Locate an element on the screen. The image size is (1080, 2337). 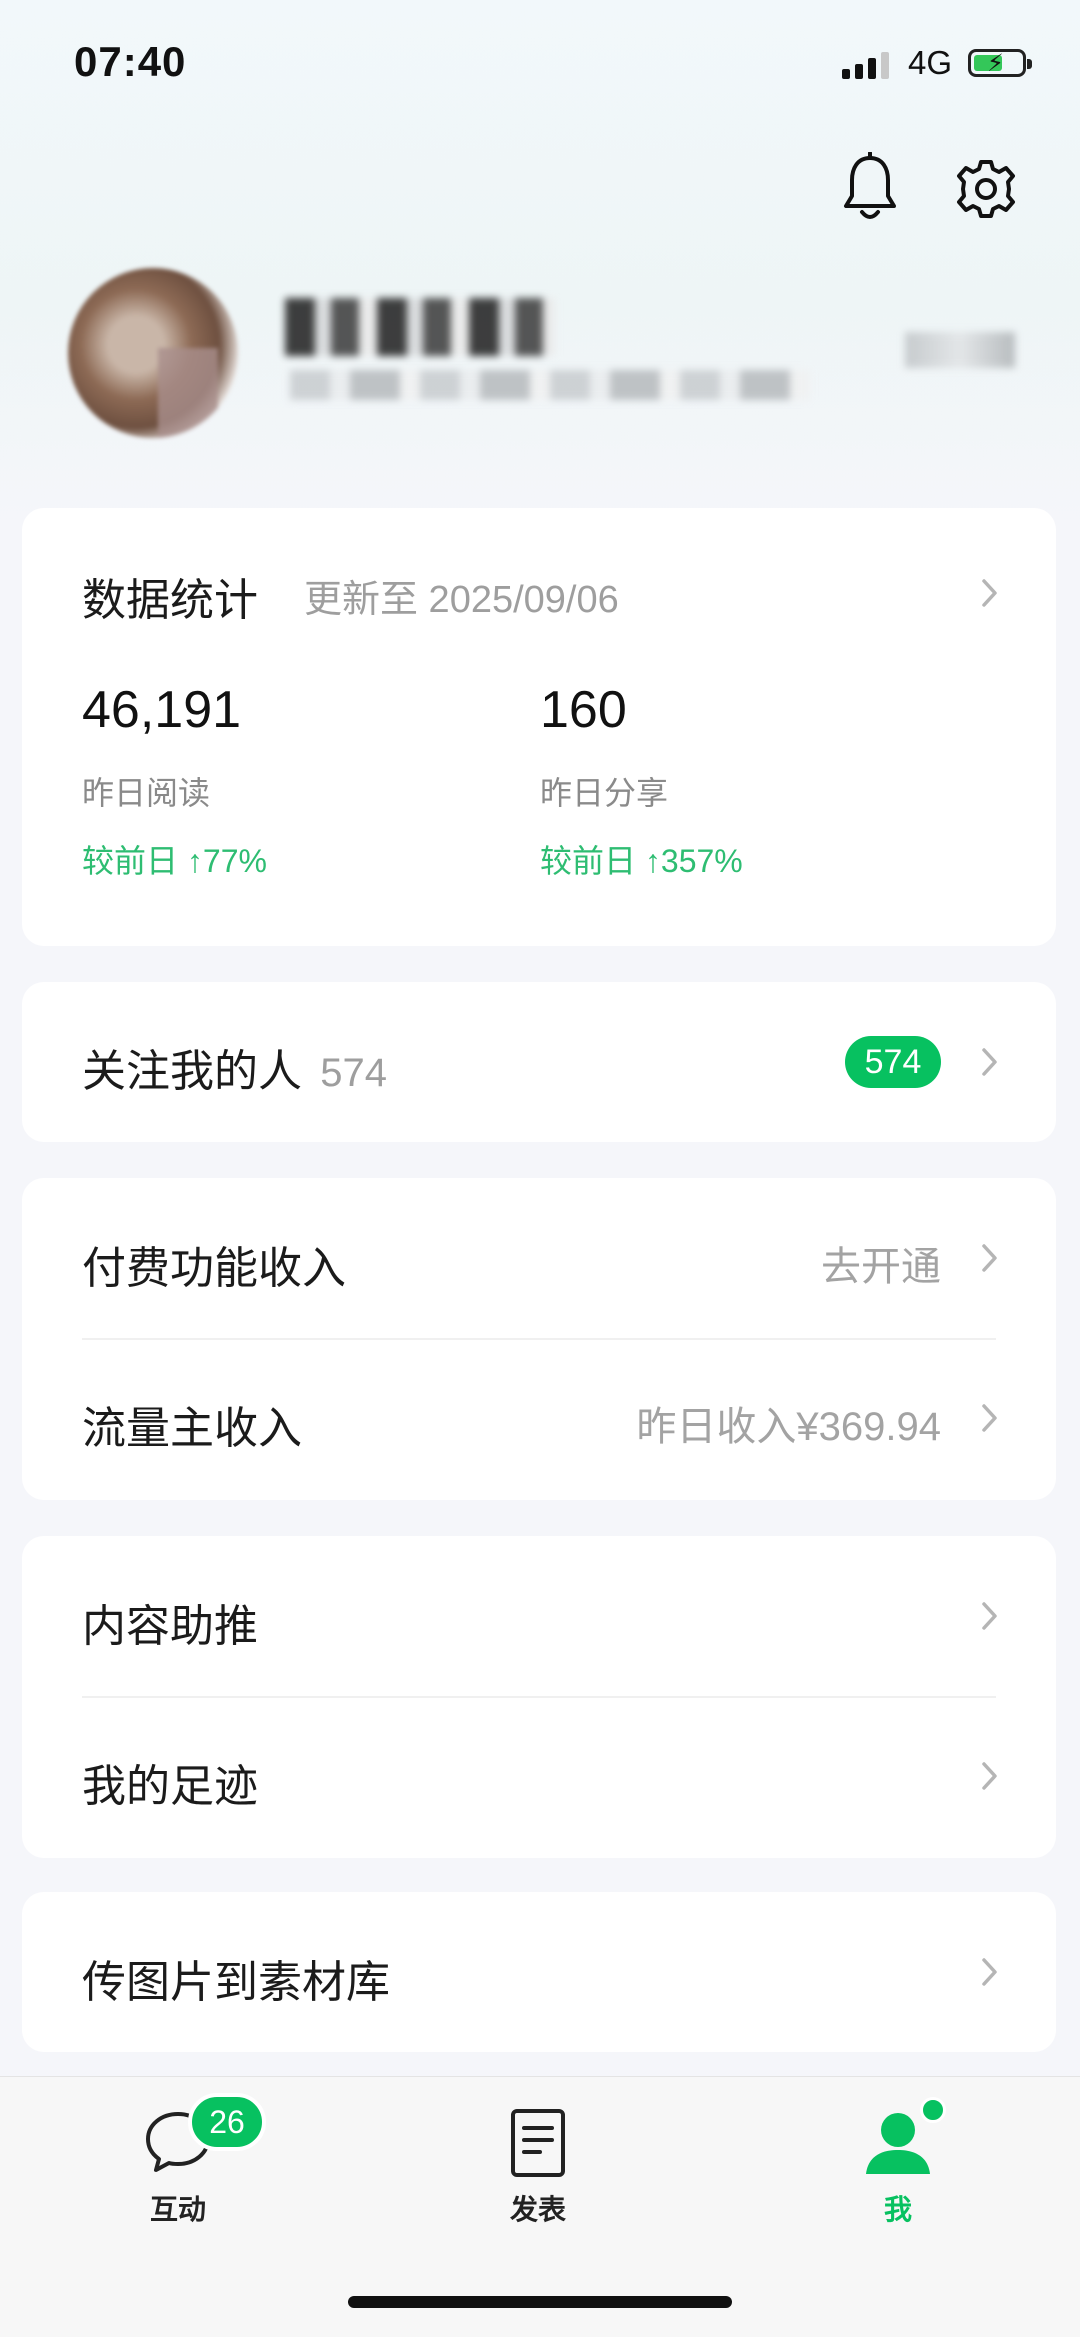
paid-income-label: 付费功能收入 is located at coordinates (214, 1268).